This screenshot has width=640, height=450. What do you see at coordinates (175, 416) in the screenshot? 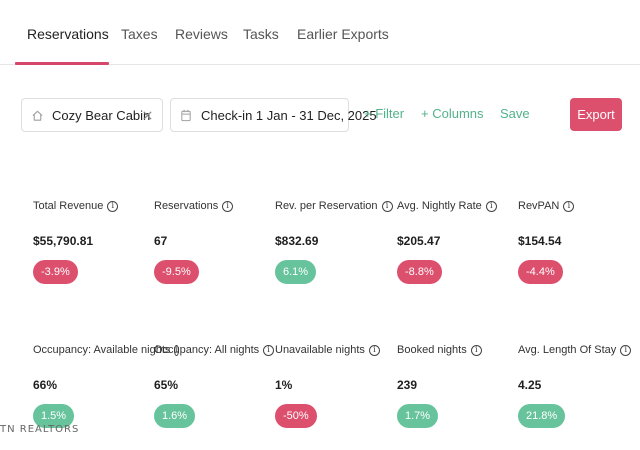
I see `change-badge: 1.6%` at bounding box center [175, 416].